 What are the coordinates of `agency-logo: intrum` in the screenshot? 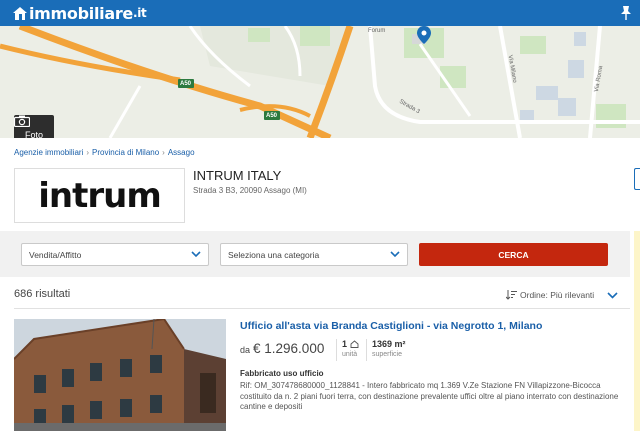 It's located at (99, 195).